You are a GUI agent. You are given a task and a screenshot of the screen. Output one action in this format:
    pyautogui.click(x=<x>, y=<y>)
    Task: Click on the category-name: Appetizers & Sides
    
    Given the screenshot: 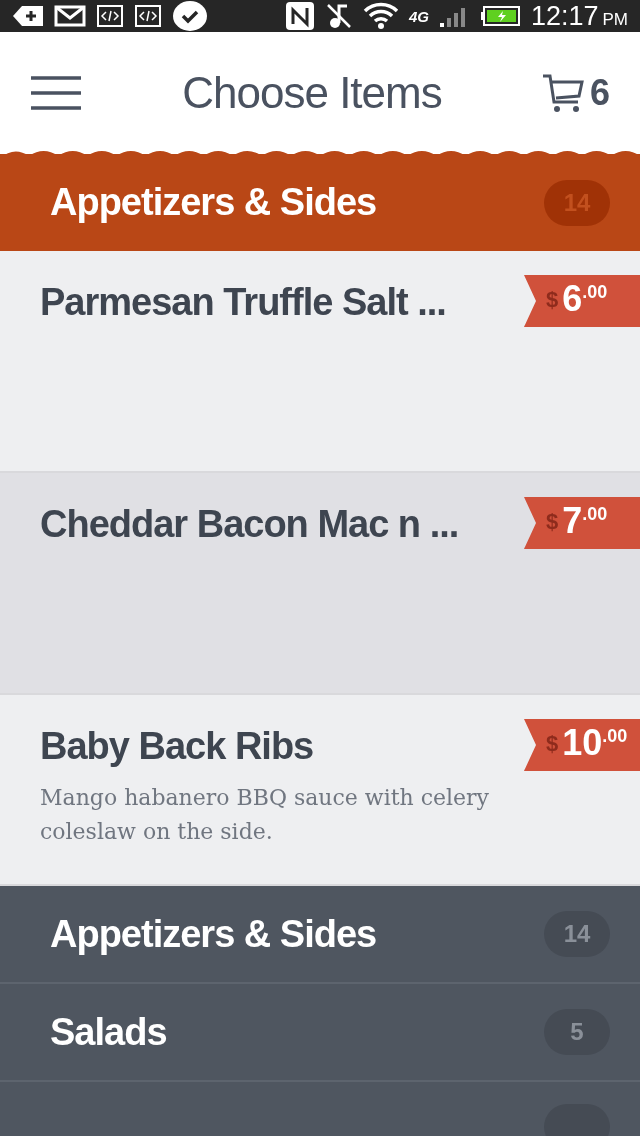 What is the action you would take?
    pyautogui.click(x=214, y=934)
    